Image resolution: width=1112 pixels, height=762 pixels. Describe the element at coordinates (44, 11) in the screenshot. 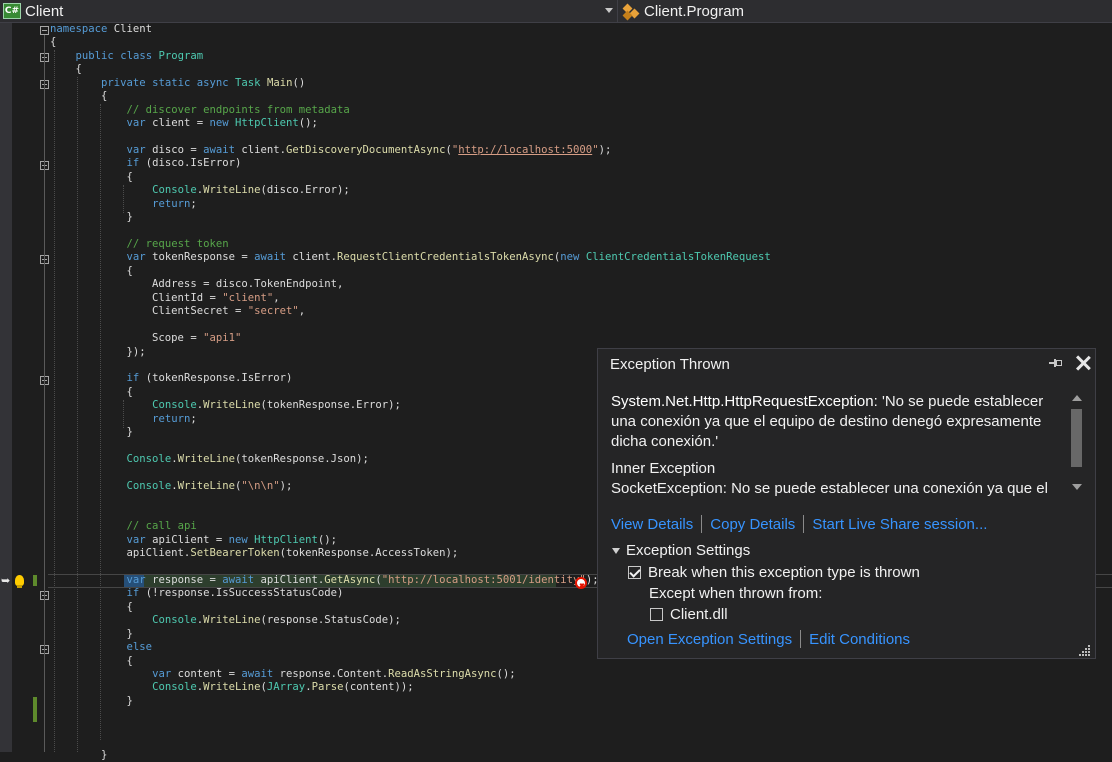

I see `project-name: Client` at that location.